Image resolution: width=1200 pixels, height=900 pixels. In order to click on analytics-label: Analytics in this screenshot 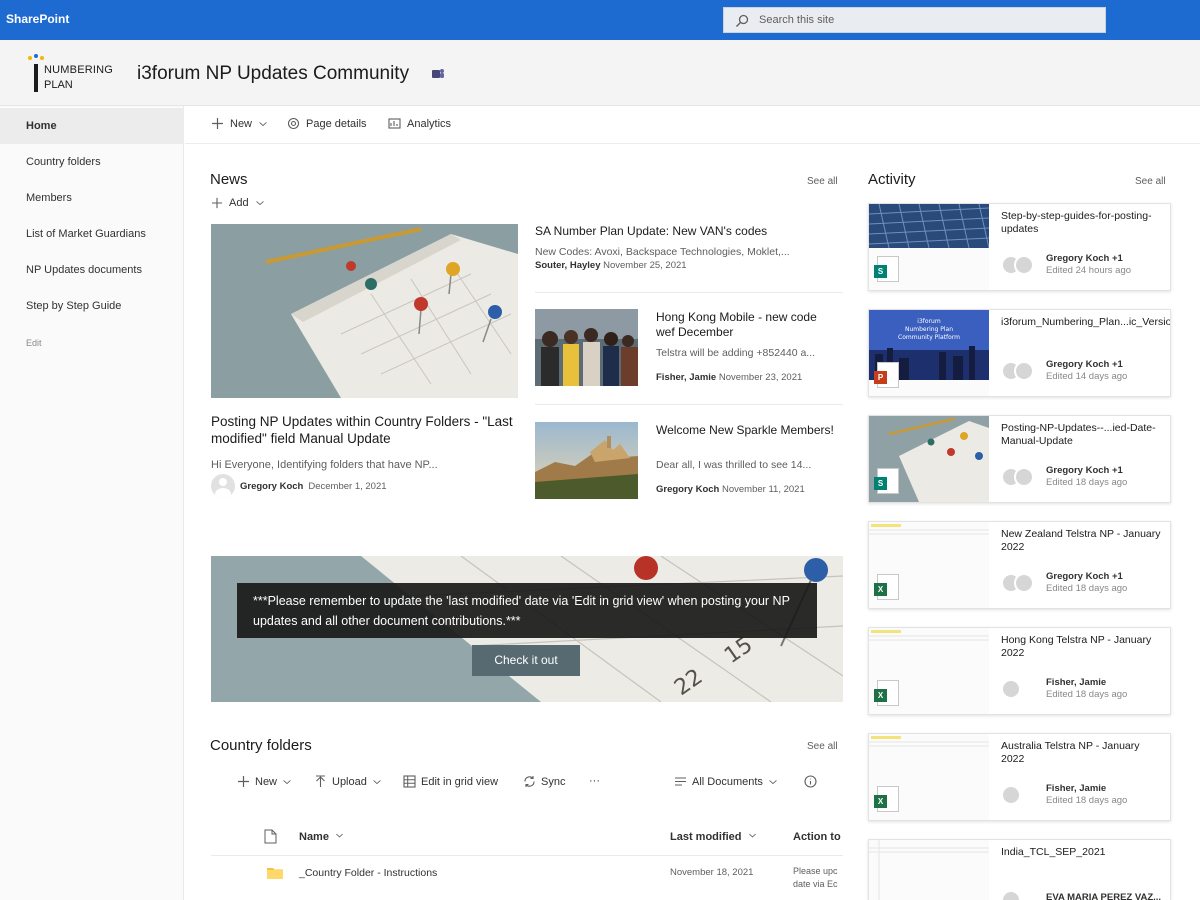, I will do `click(429, 123)`.